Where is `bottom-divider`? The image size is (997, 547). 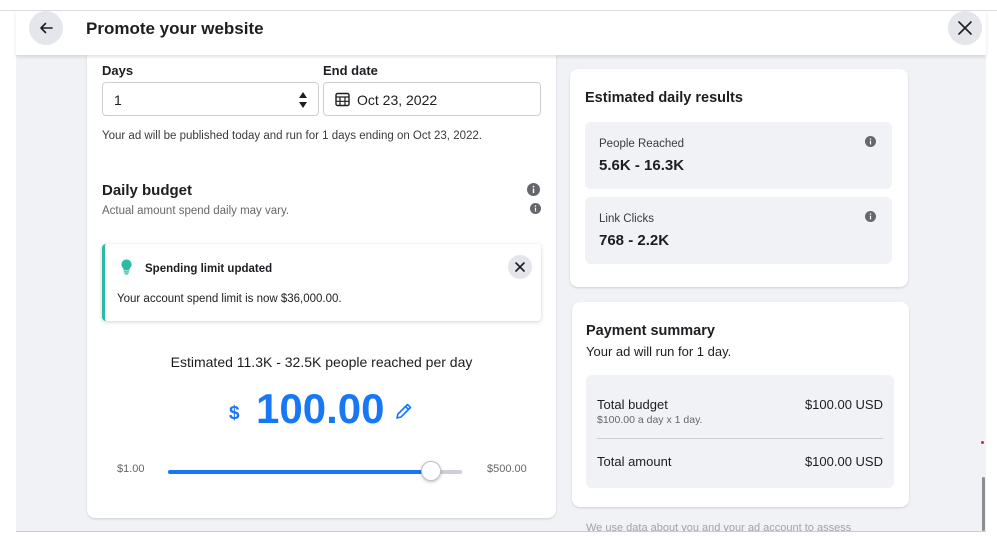
bottom-divider is located at coordinates (501, 531).